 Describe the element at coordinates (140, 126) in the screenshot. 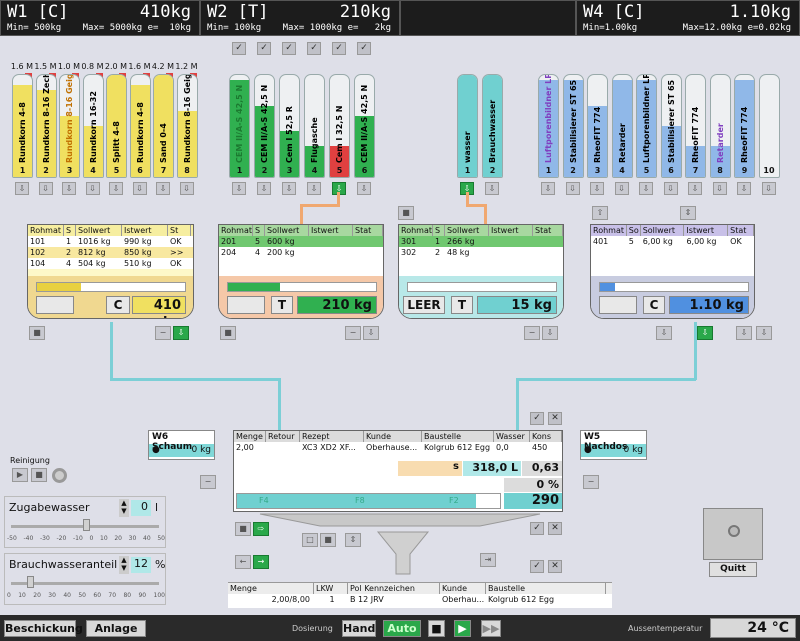

I see `silo-w1-6: Rundkorn 4-8 6` at that location.